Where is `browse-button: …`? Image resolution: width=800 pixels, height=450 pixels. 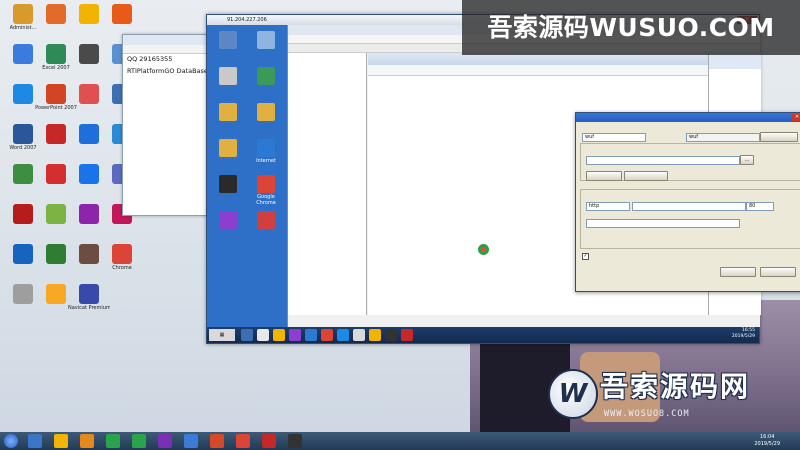
browse-button: … is located at coordinates (747, 160).